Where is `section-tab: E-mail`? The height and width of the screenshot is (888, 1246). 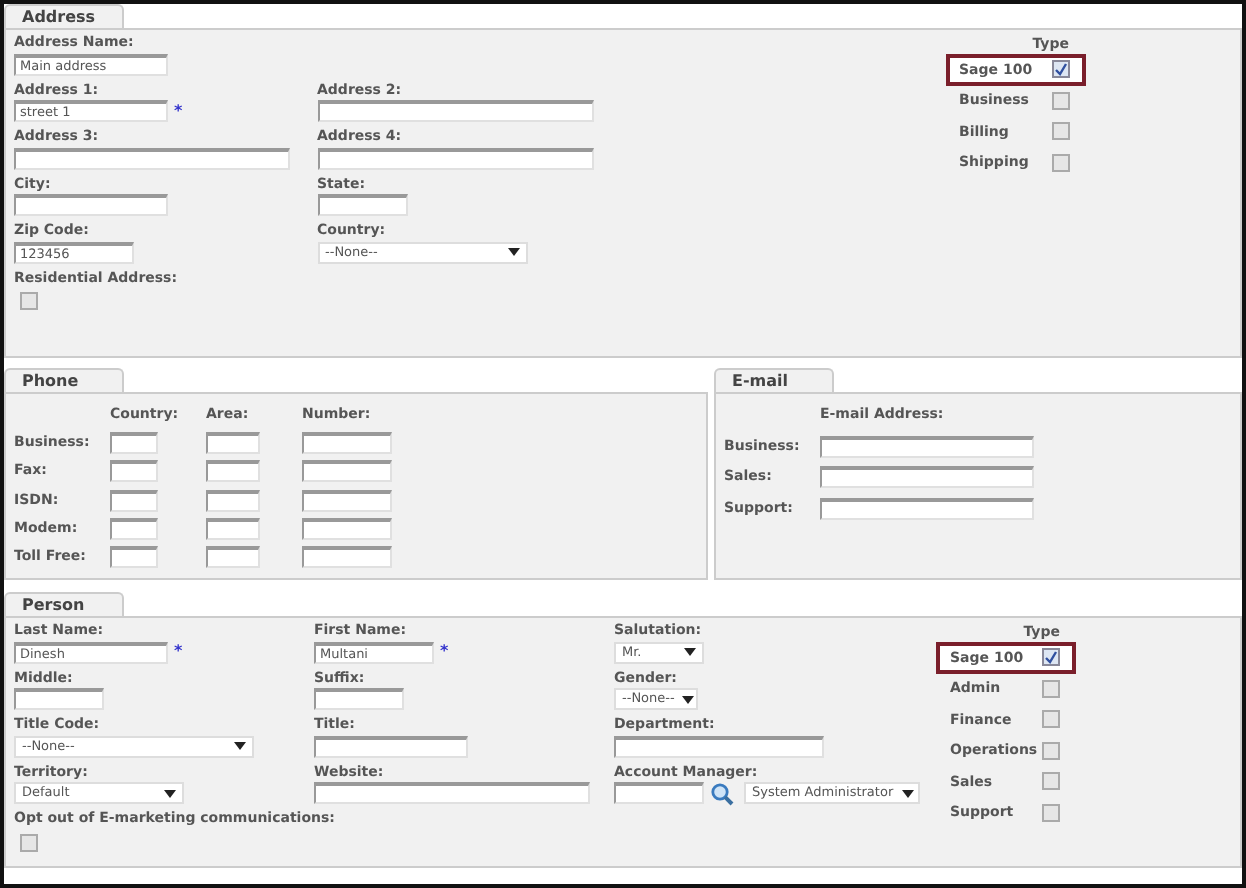
section-tab: E-mail is located at coordinates (774, 380).